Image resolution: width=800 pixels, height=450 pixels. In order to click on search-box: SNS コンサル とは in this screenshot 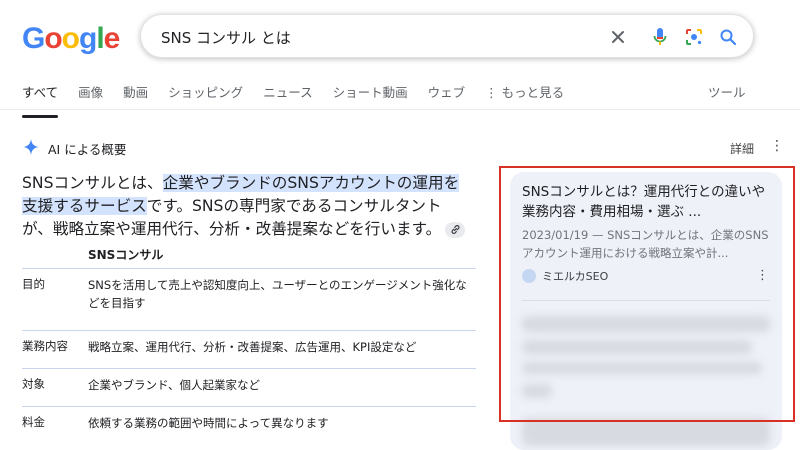, I will do `click(447, 36)`.